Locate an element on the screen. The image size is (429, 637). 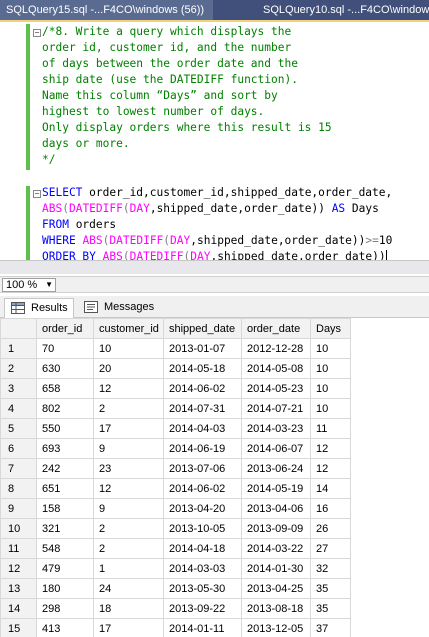
tab-results: Results is located at coordinates (39, 308).